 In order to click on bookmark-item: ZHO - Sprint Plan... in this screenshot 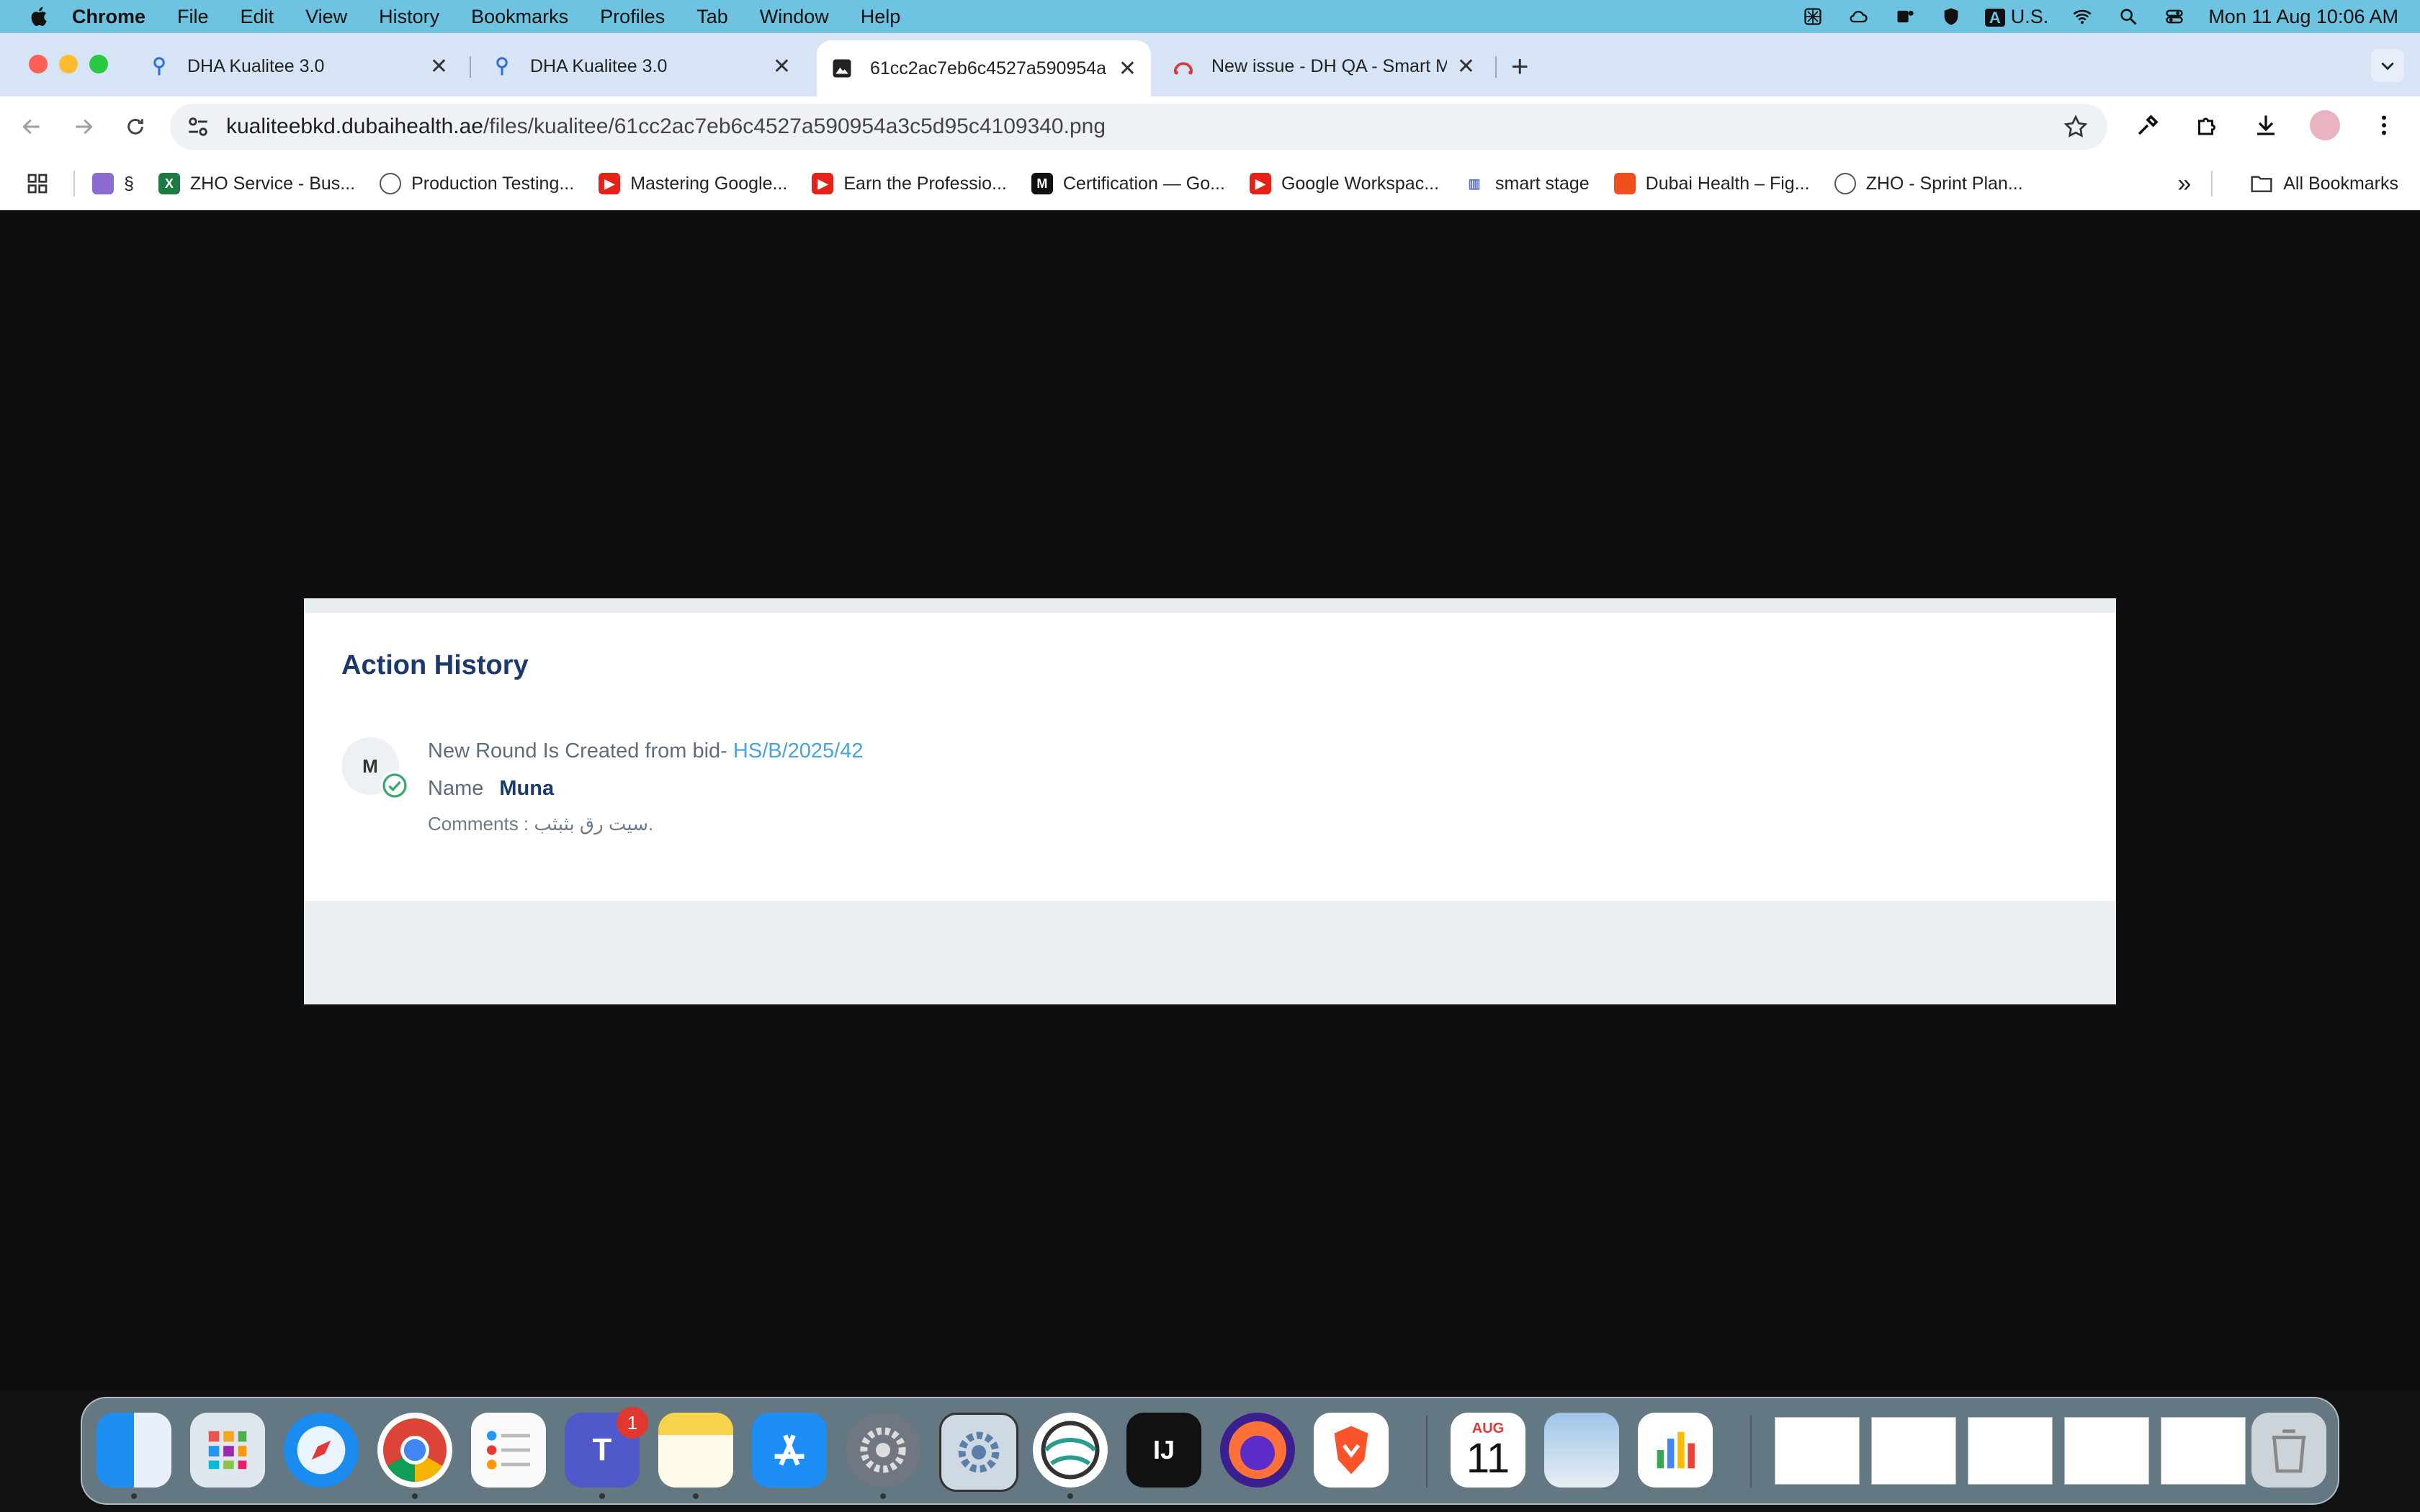, I will do `click(1929, 183)`.